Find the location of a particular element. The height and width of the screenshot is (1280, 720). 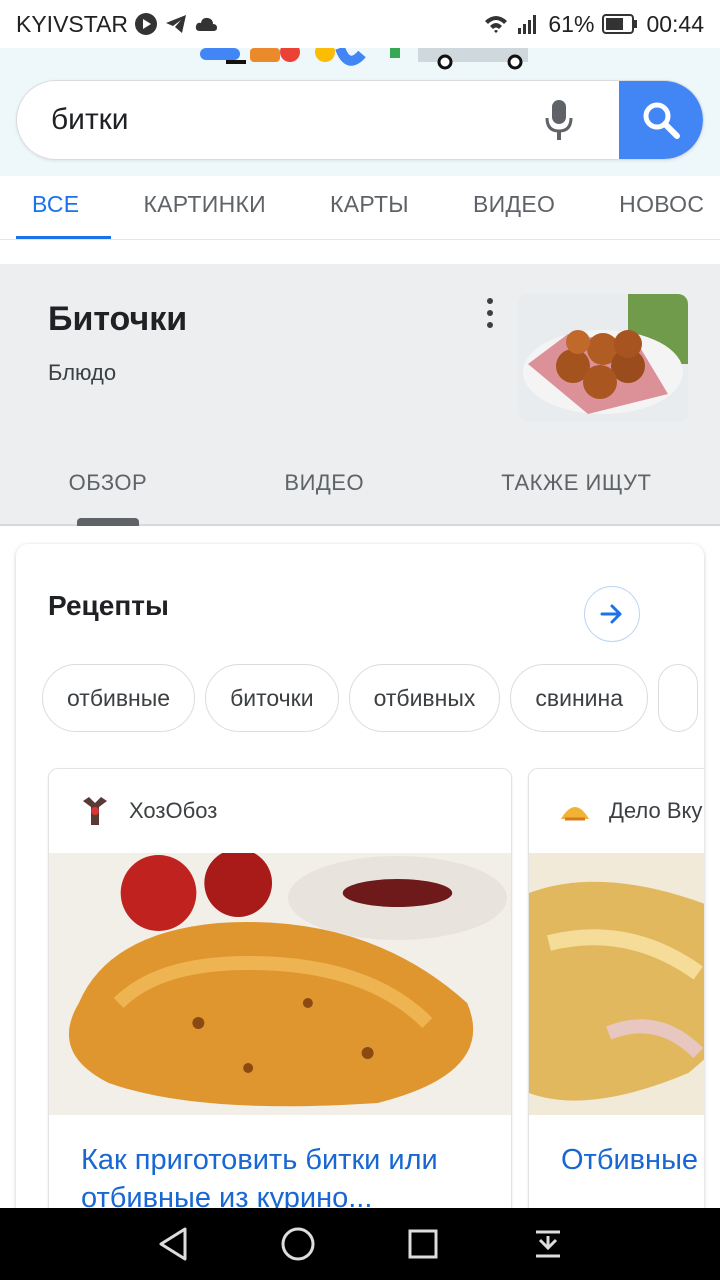

clock: 00:44 is located at coordinates (675, 23).